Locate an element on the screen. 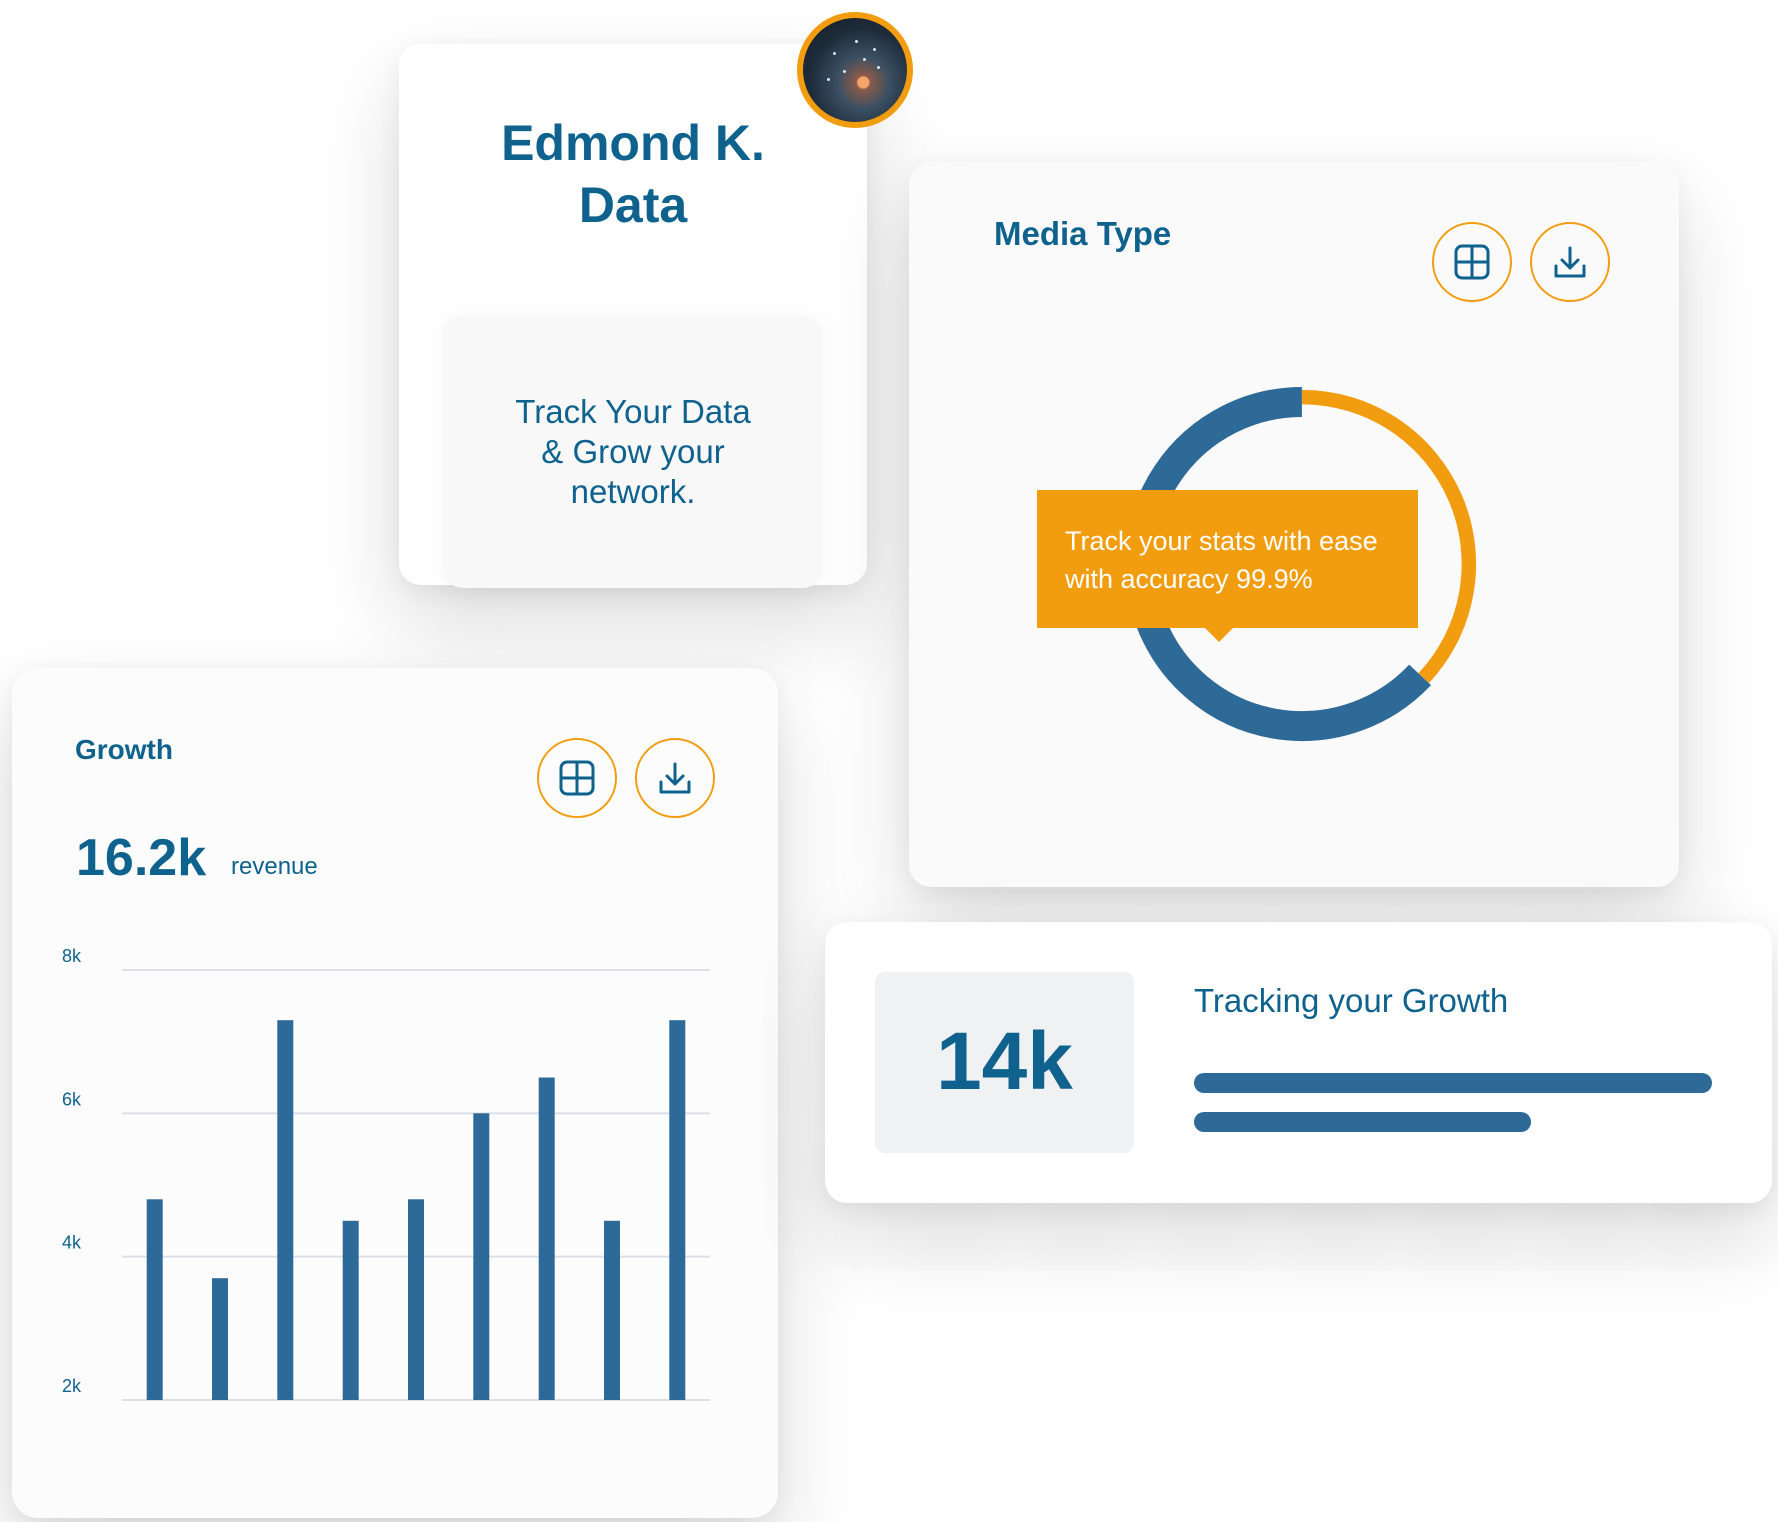 The image size is (1778, 1522). tracking-title: Tracking your Growth is located at coordinates (1351, 1000).